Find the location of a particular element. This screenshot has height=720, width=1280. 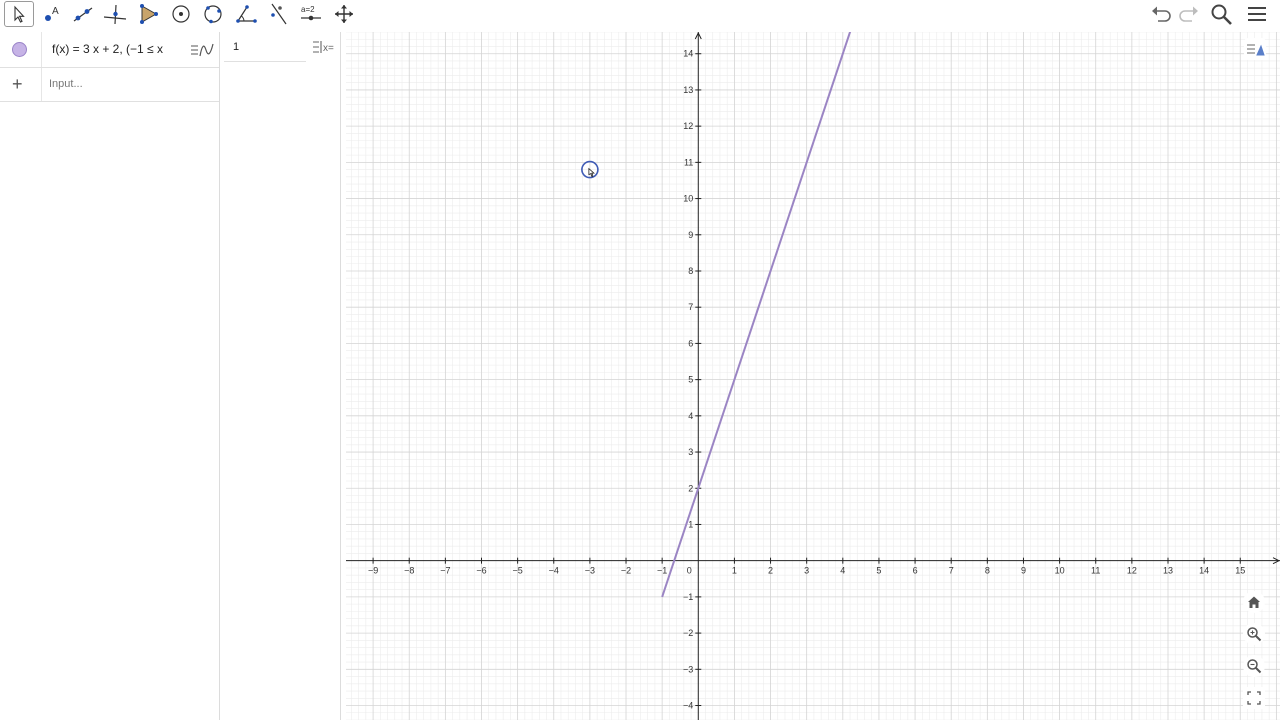

special-points-button is located at coordinates (202, 50).